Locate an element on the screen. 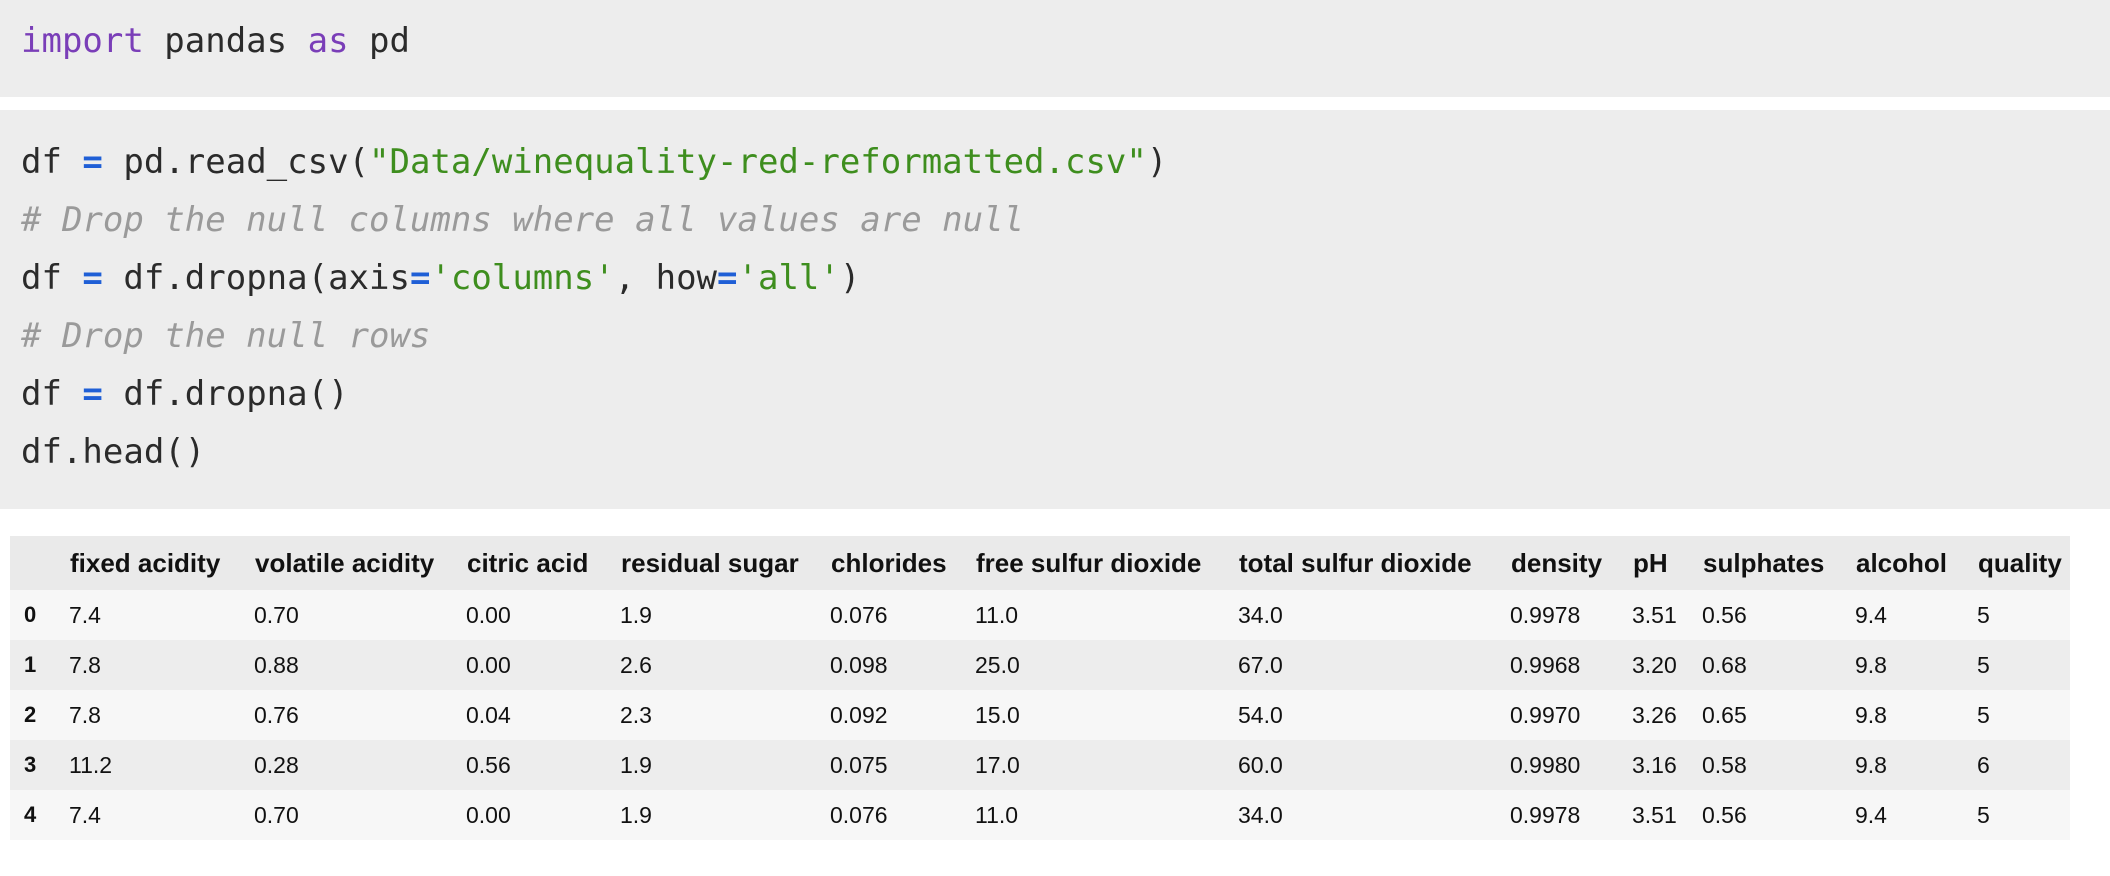 The height and width of the screenshot is (876, 2110). table-cell: 0.65 is located at coordinates (1724, 714).